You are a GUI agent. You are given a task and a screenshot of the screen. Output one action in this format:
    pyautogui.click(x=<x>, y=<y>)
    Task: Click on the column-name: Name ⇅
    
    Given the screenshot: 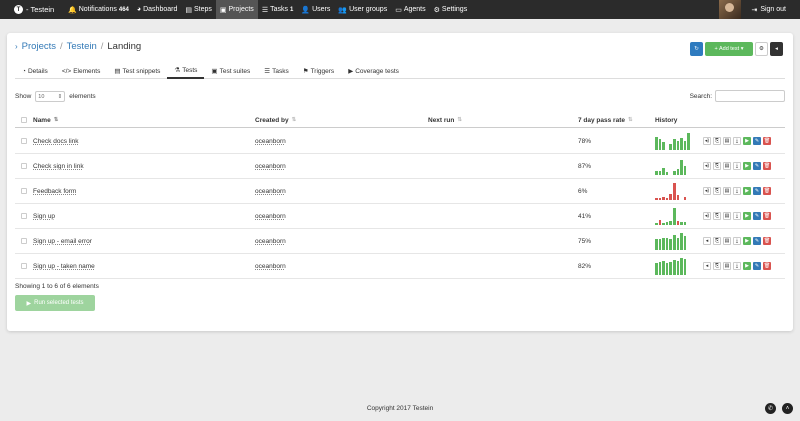 What is the action you would take?
    pyautogui.click(x=45, y=120)
    